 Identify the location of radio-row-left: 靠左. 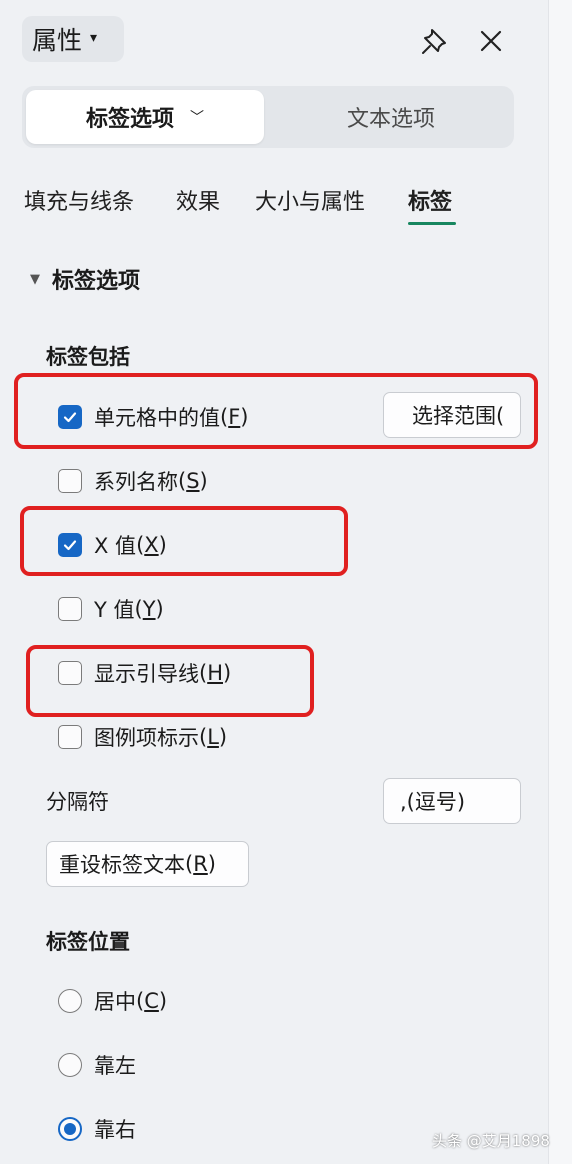
(97, 1065).